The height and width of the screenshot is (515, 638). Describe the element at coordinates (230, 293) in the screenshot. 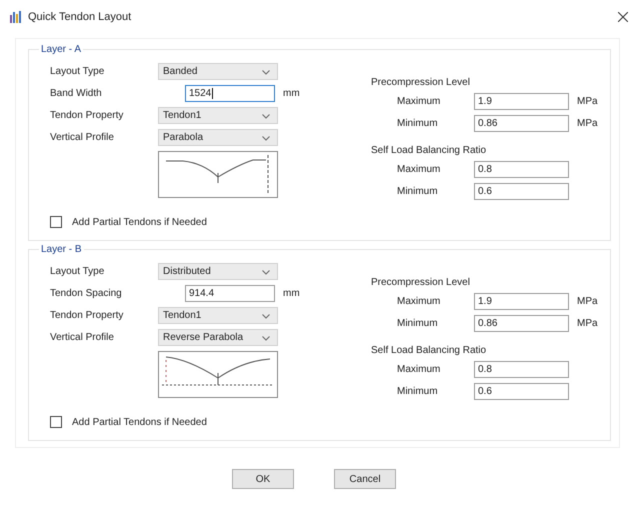

I see `input-field: 914.4` at that location.